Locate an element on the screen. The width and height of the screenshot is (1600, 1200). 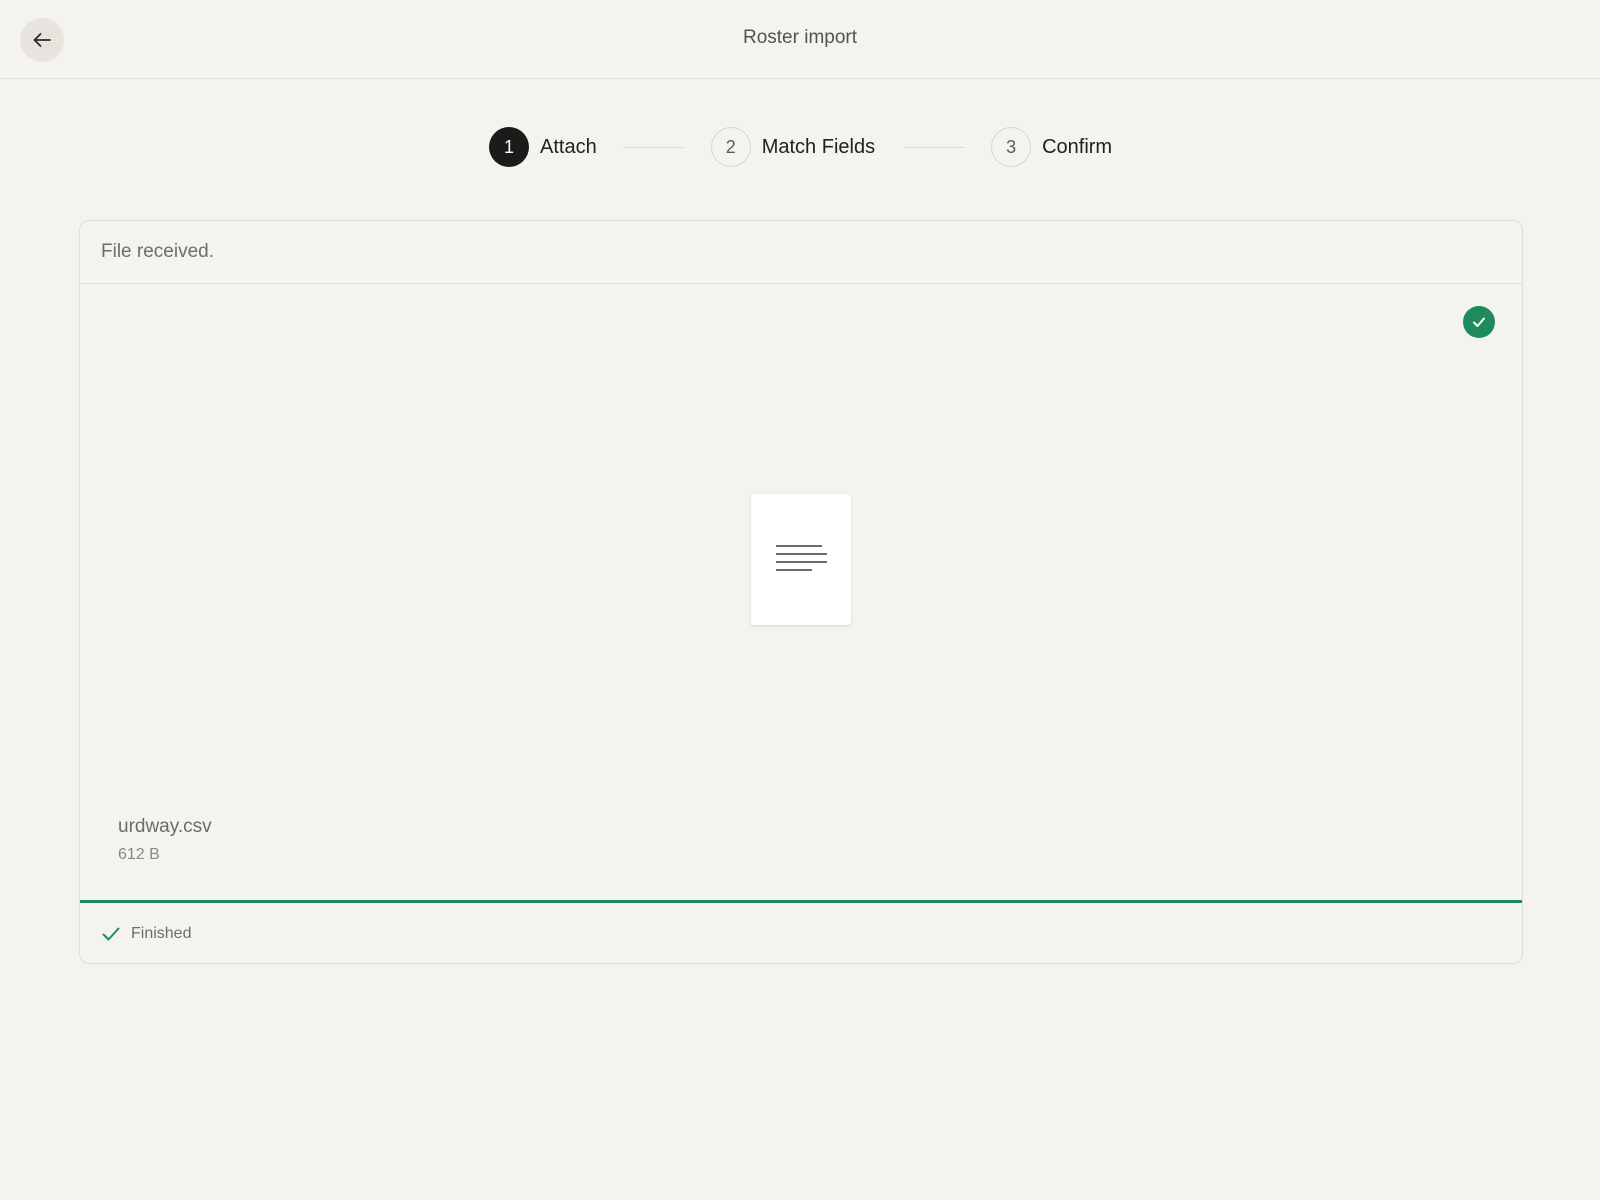
document-lines-icon is located at coordinates (801, 557).